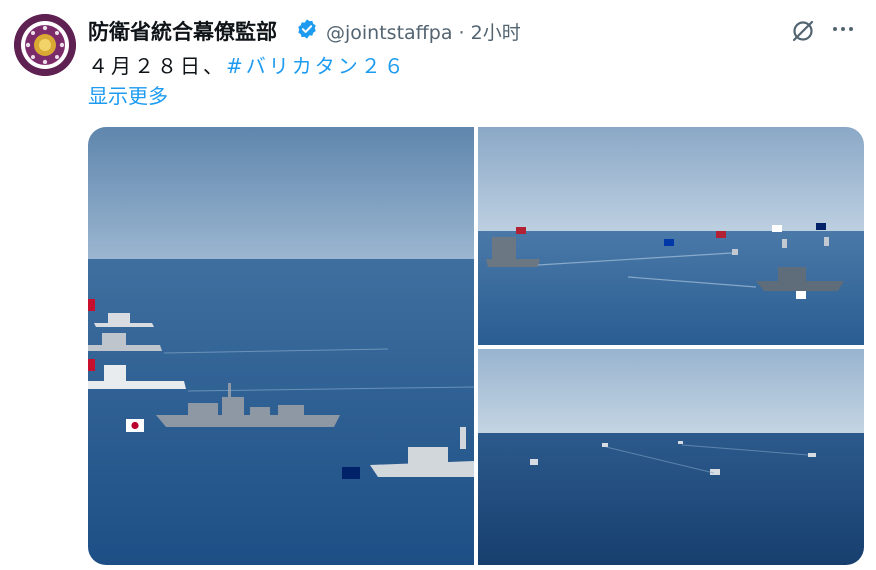 The width and height of the screenshot is (876, 570). I want to click on more-icon, so click(843, 29).